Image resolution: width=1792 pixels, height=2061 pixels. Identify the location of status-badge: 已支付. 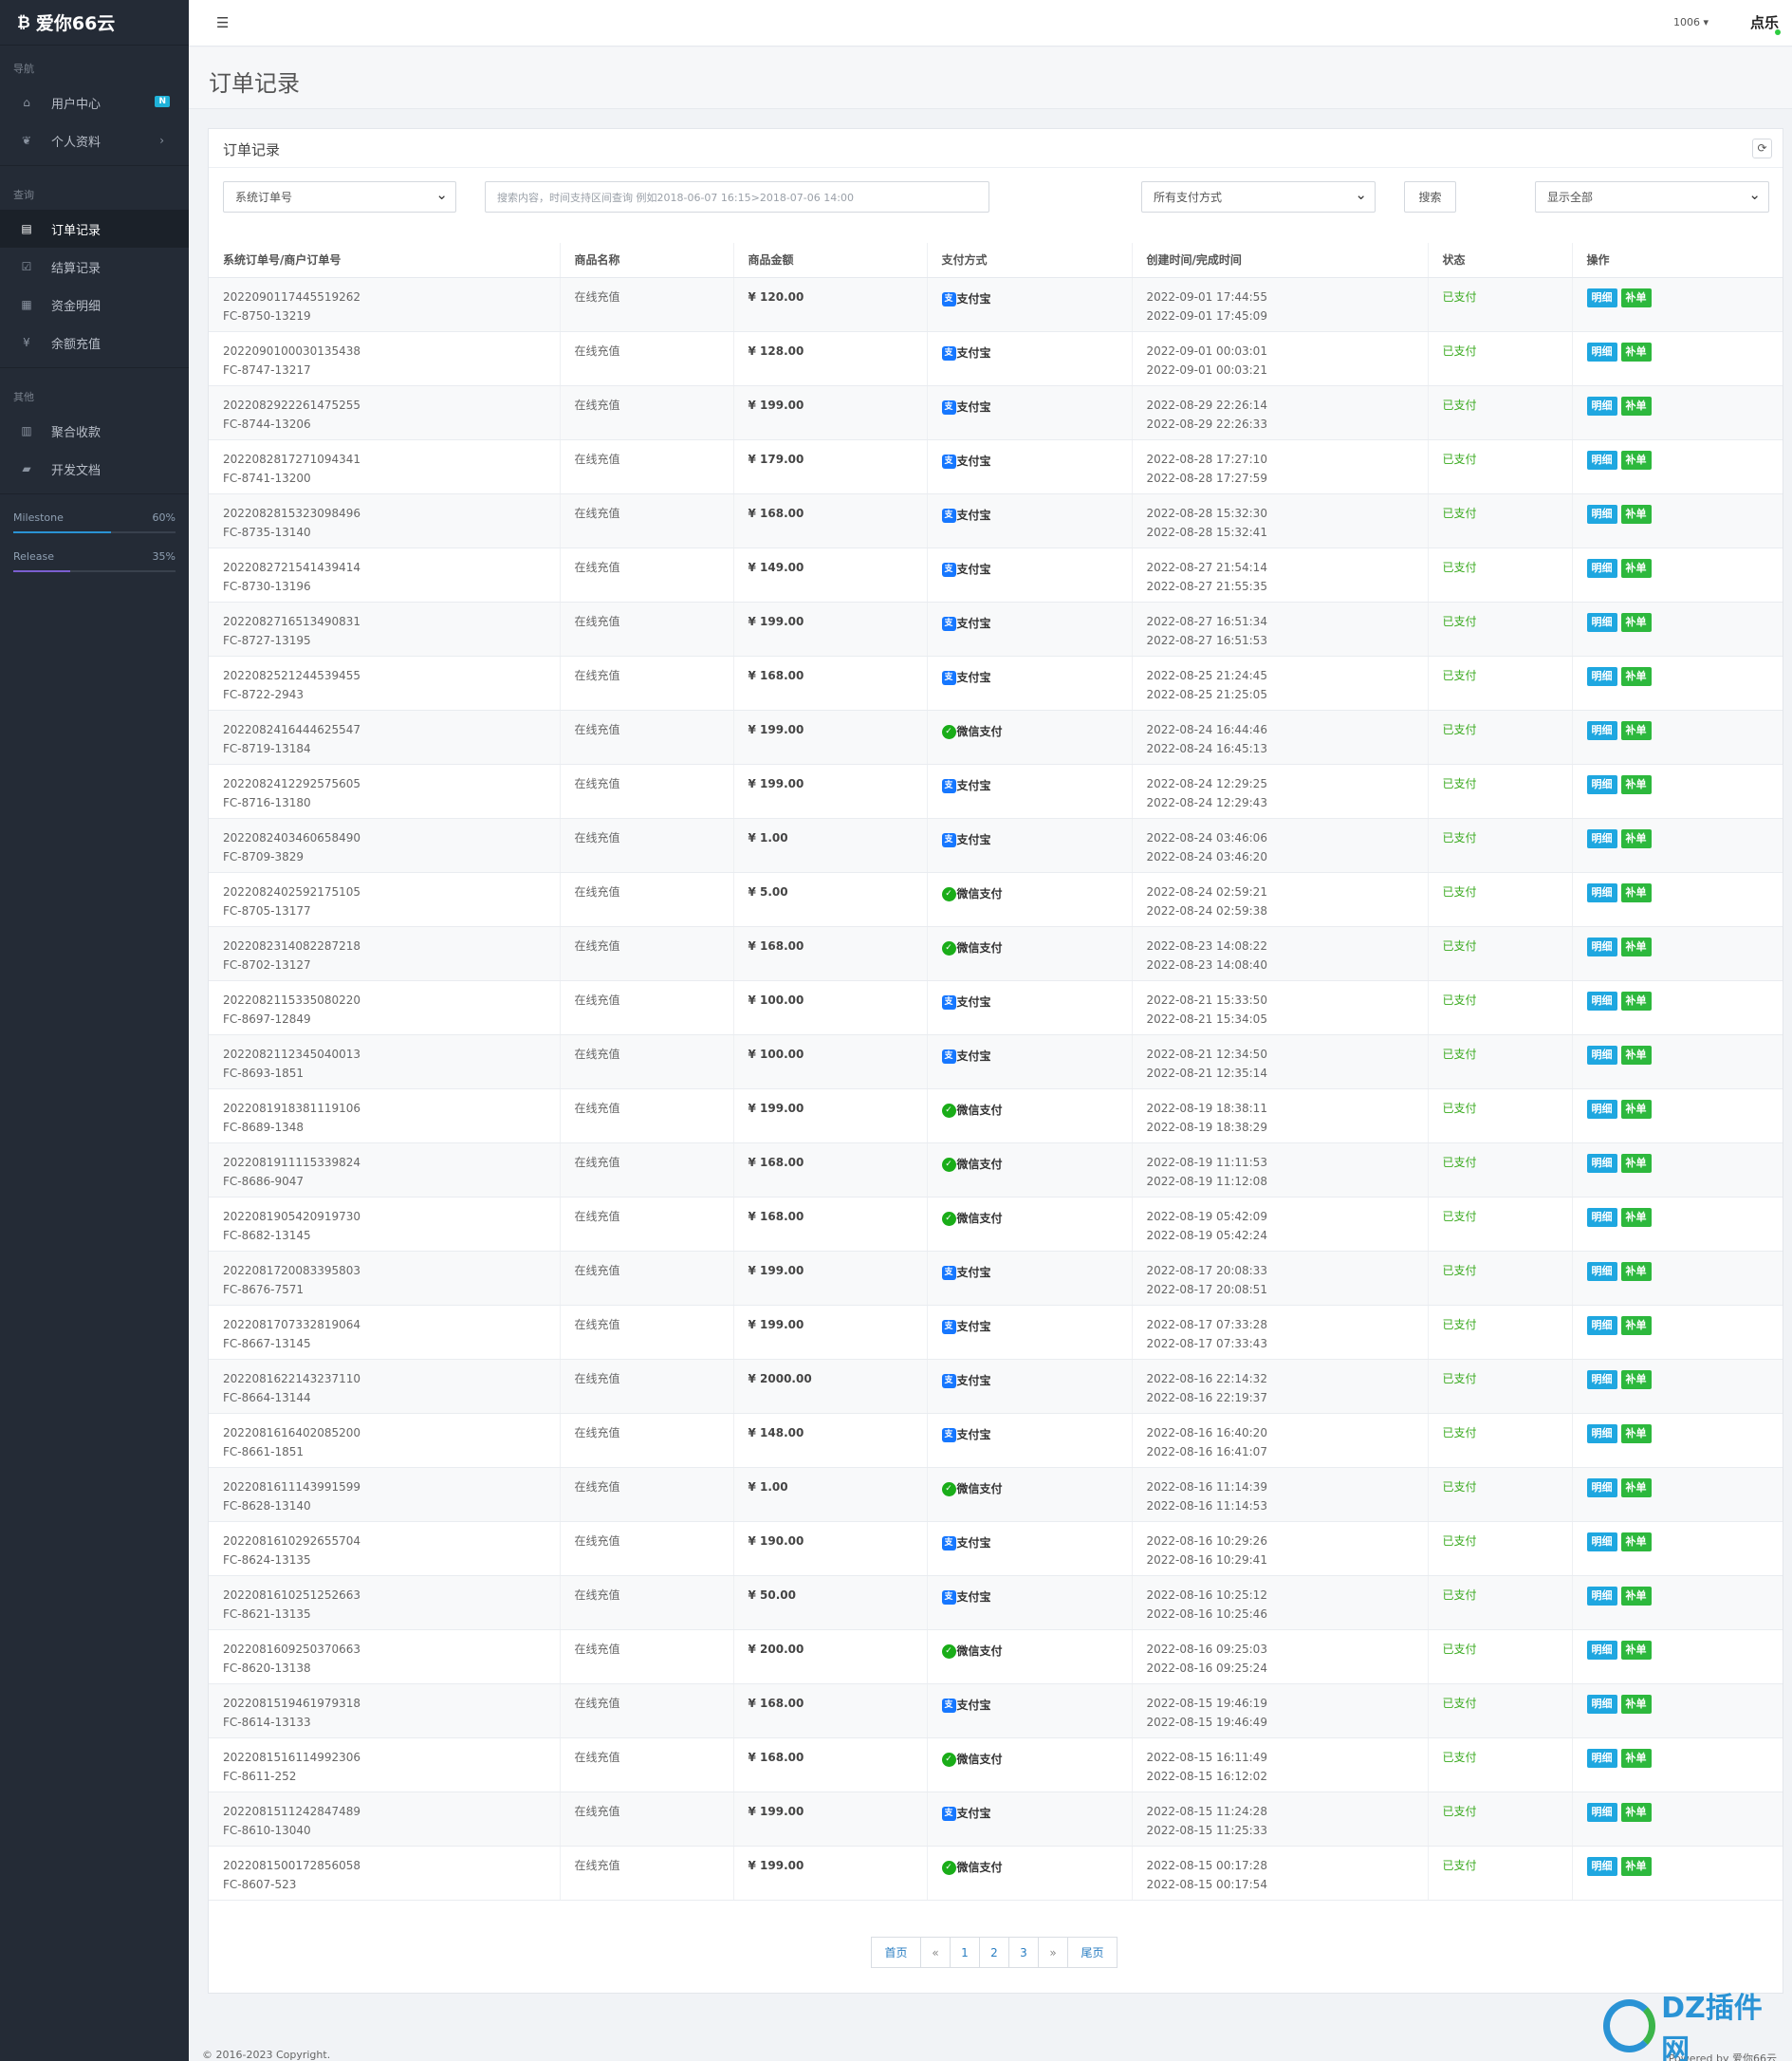
(1500, 575).